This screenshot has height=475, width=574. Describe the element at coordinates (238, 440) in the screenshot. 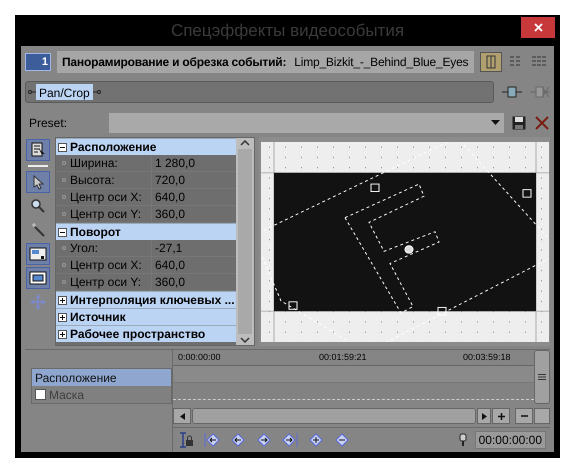

I see `previous-keyframe-icon` at that location.